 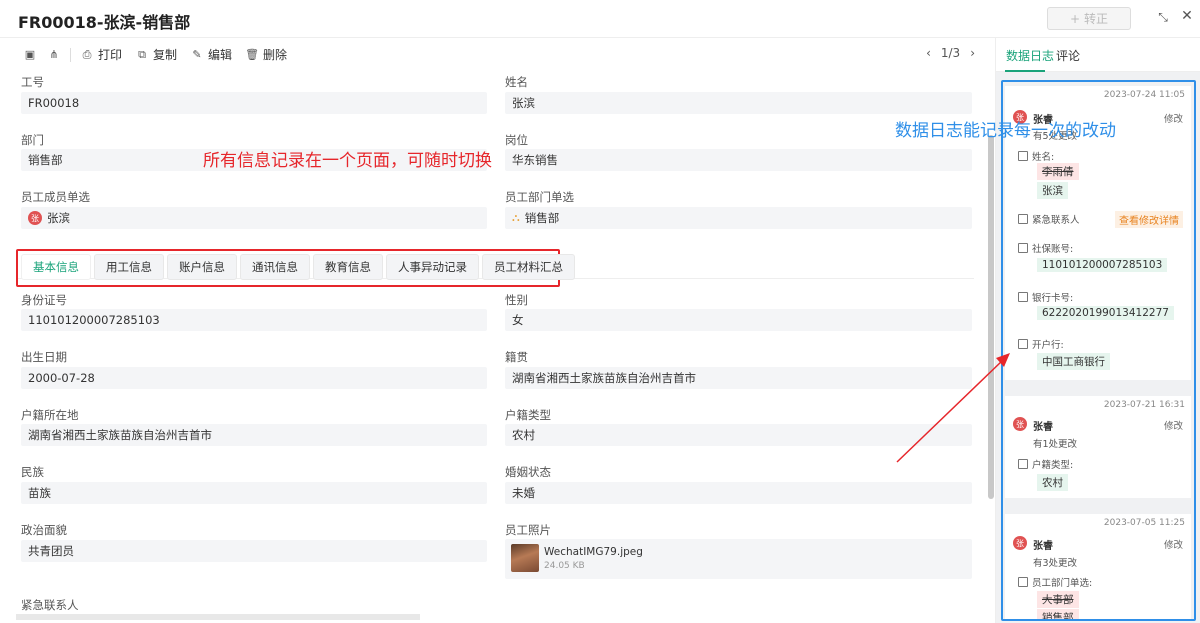 What do you see at coordinates (44, 300) in the screenshot?
I see `id-label: 身份证号` at bounding box center [44, 300].